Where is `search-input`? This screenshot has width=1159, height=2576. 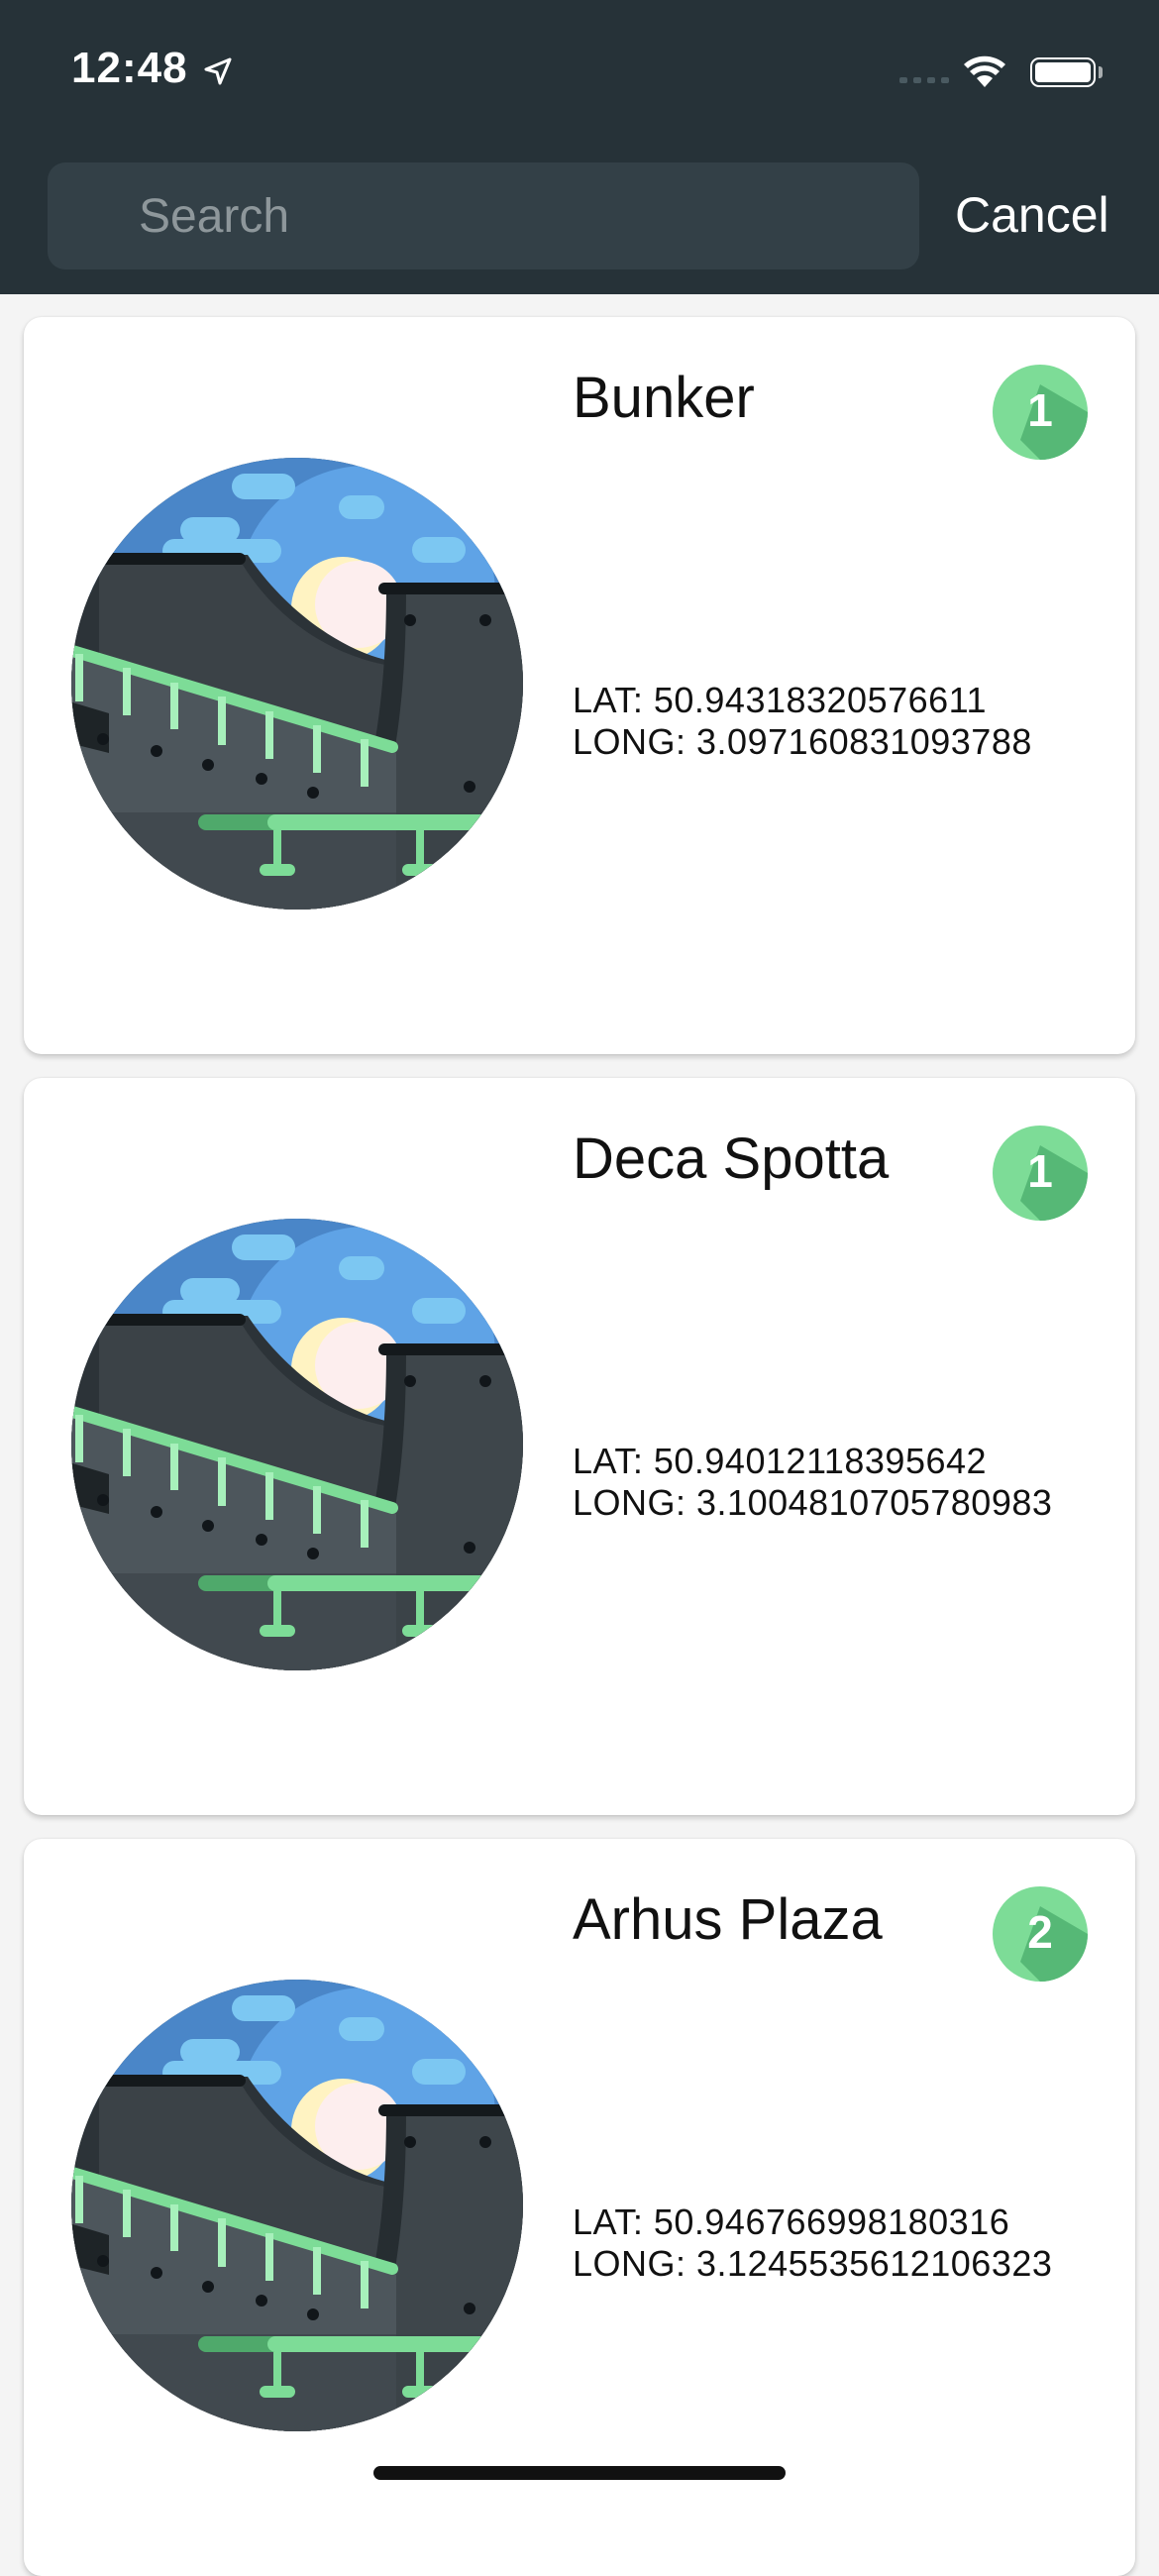
search-input is located at coordinates (528, 216).